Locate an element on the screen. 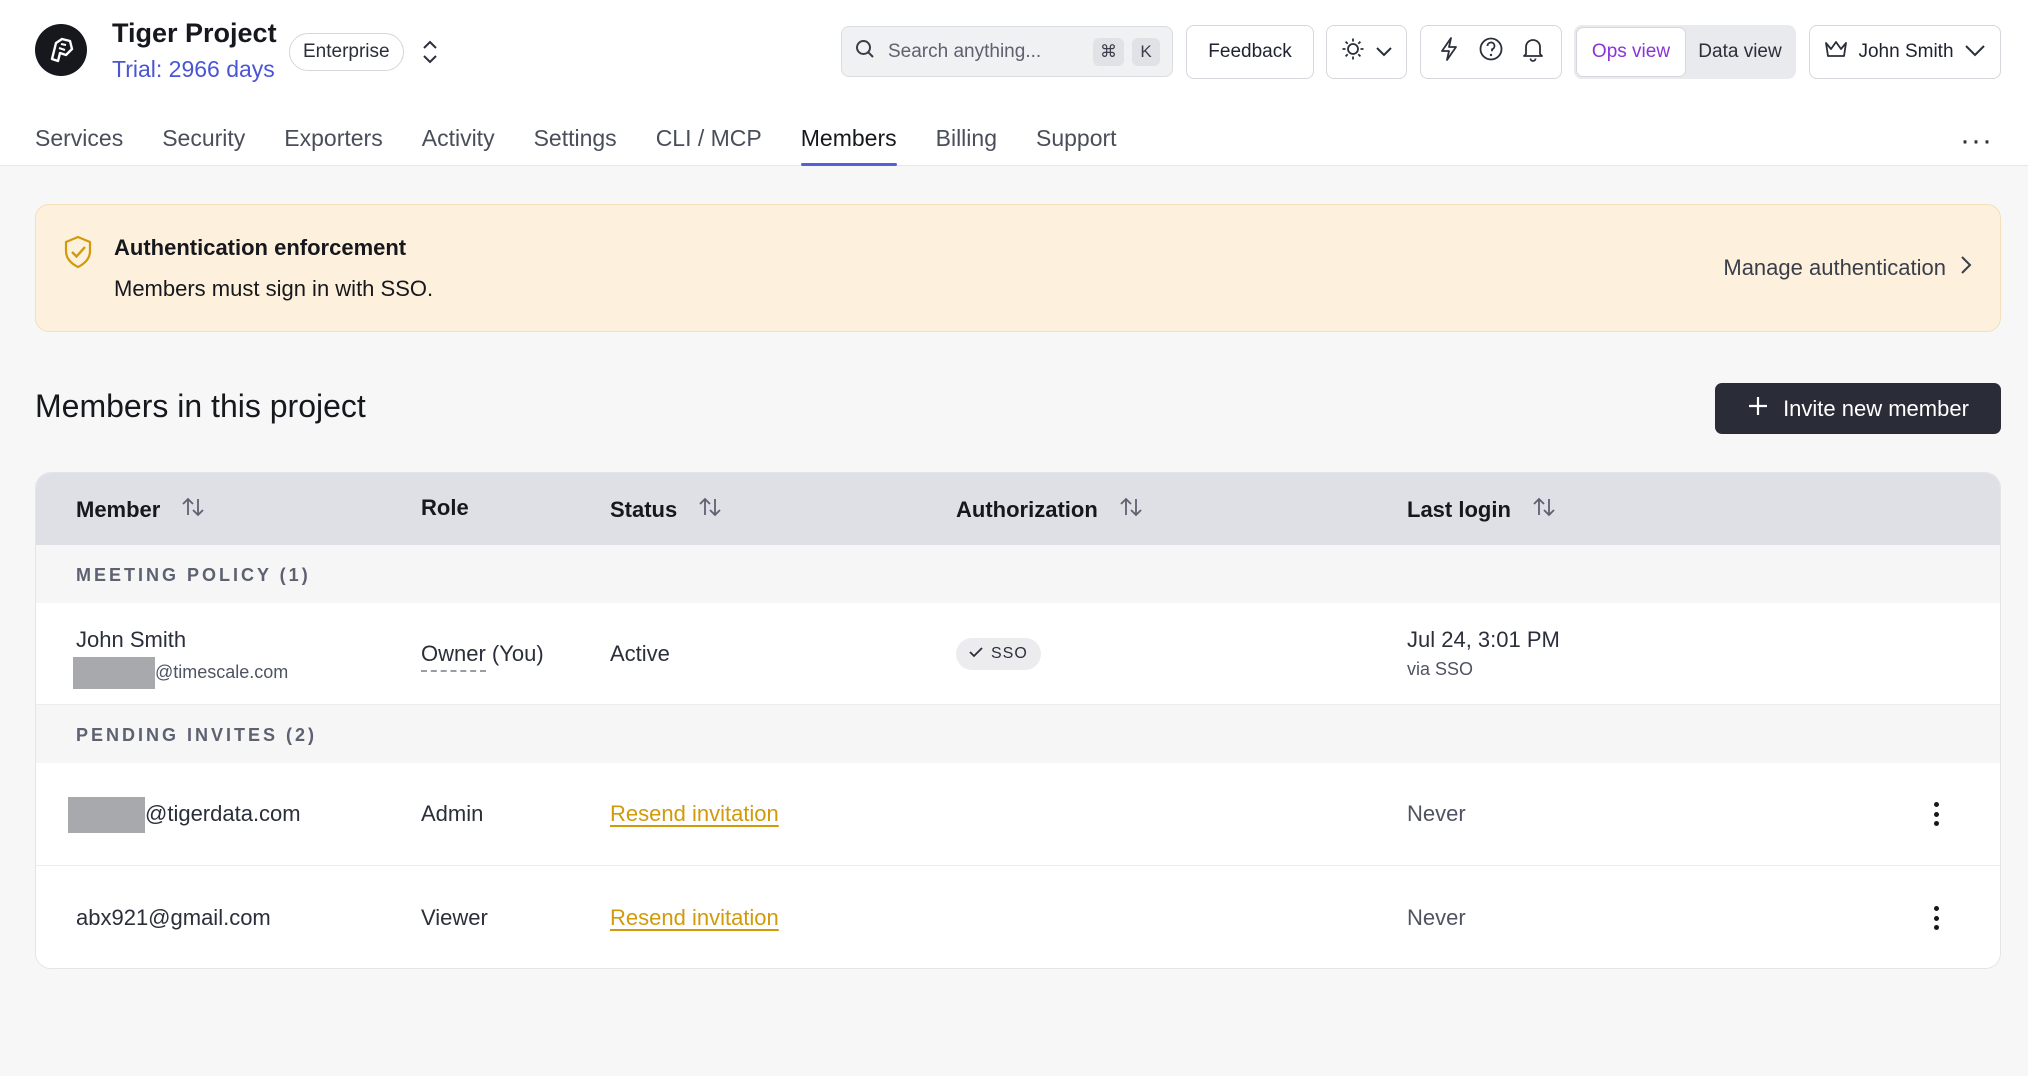 This screenshot has height=1076, width=2028. column-header-label: Role is located at coordinates (445, 507).